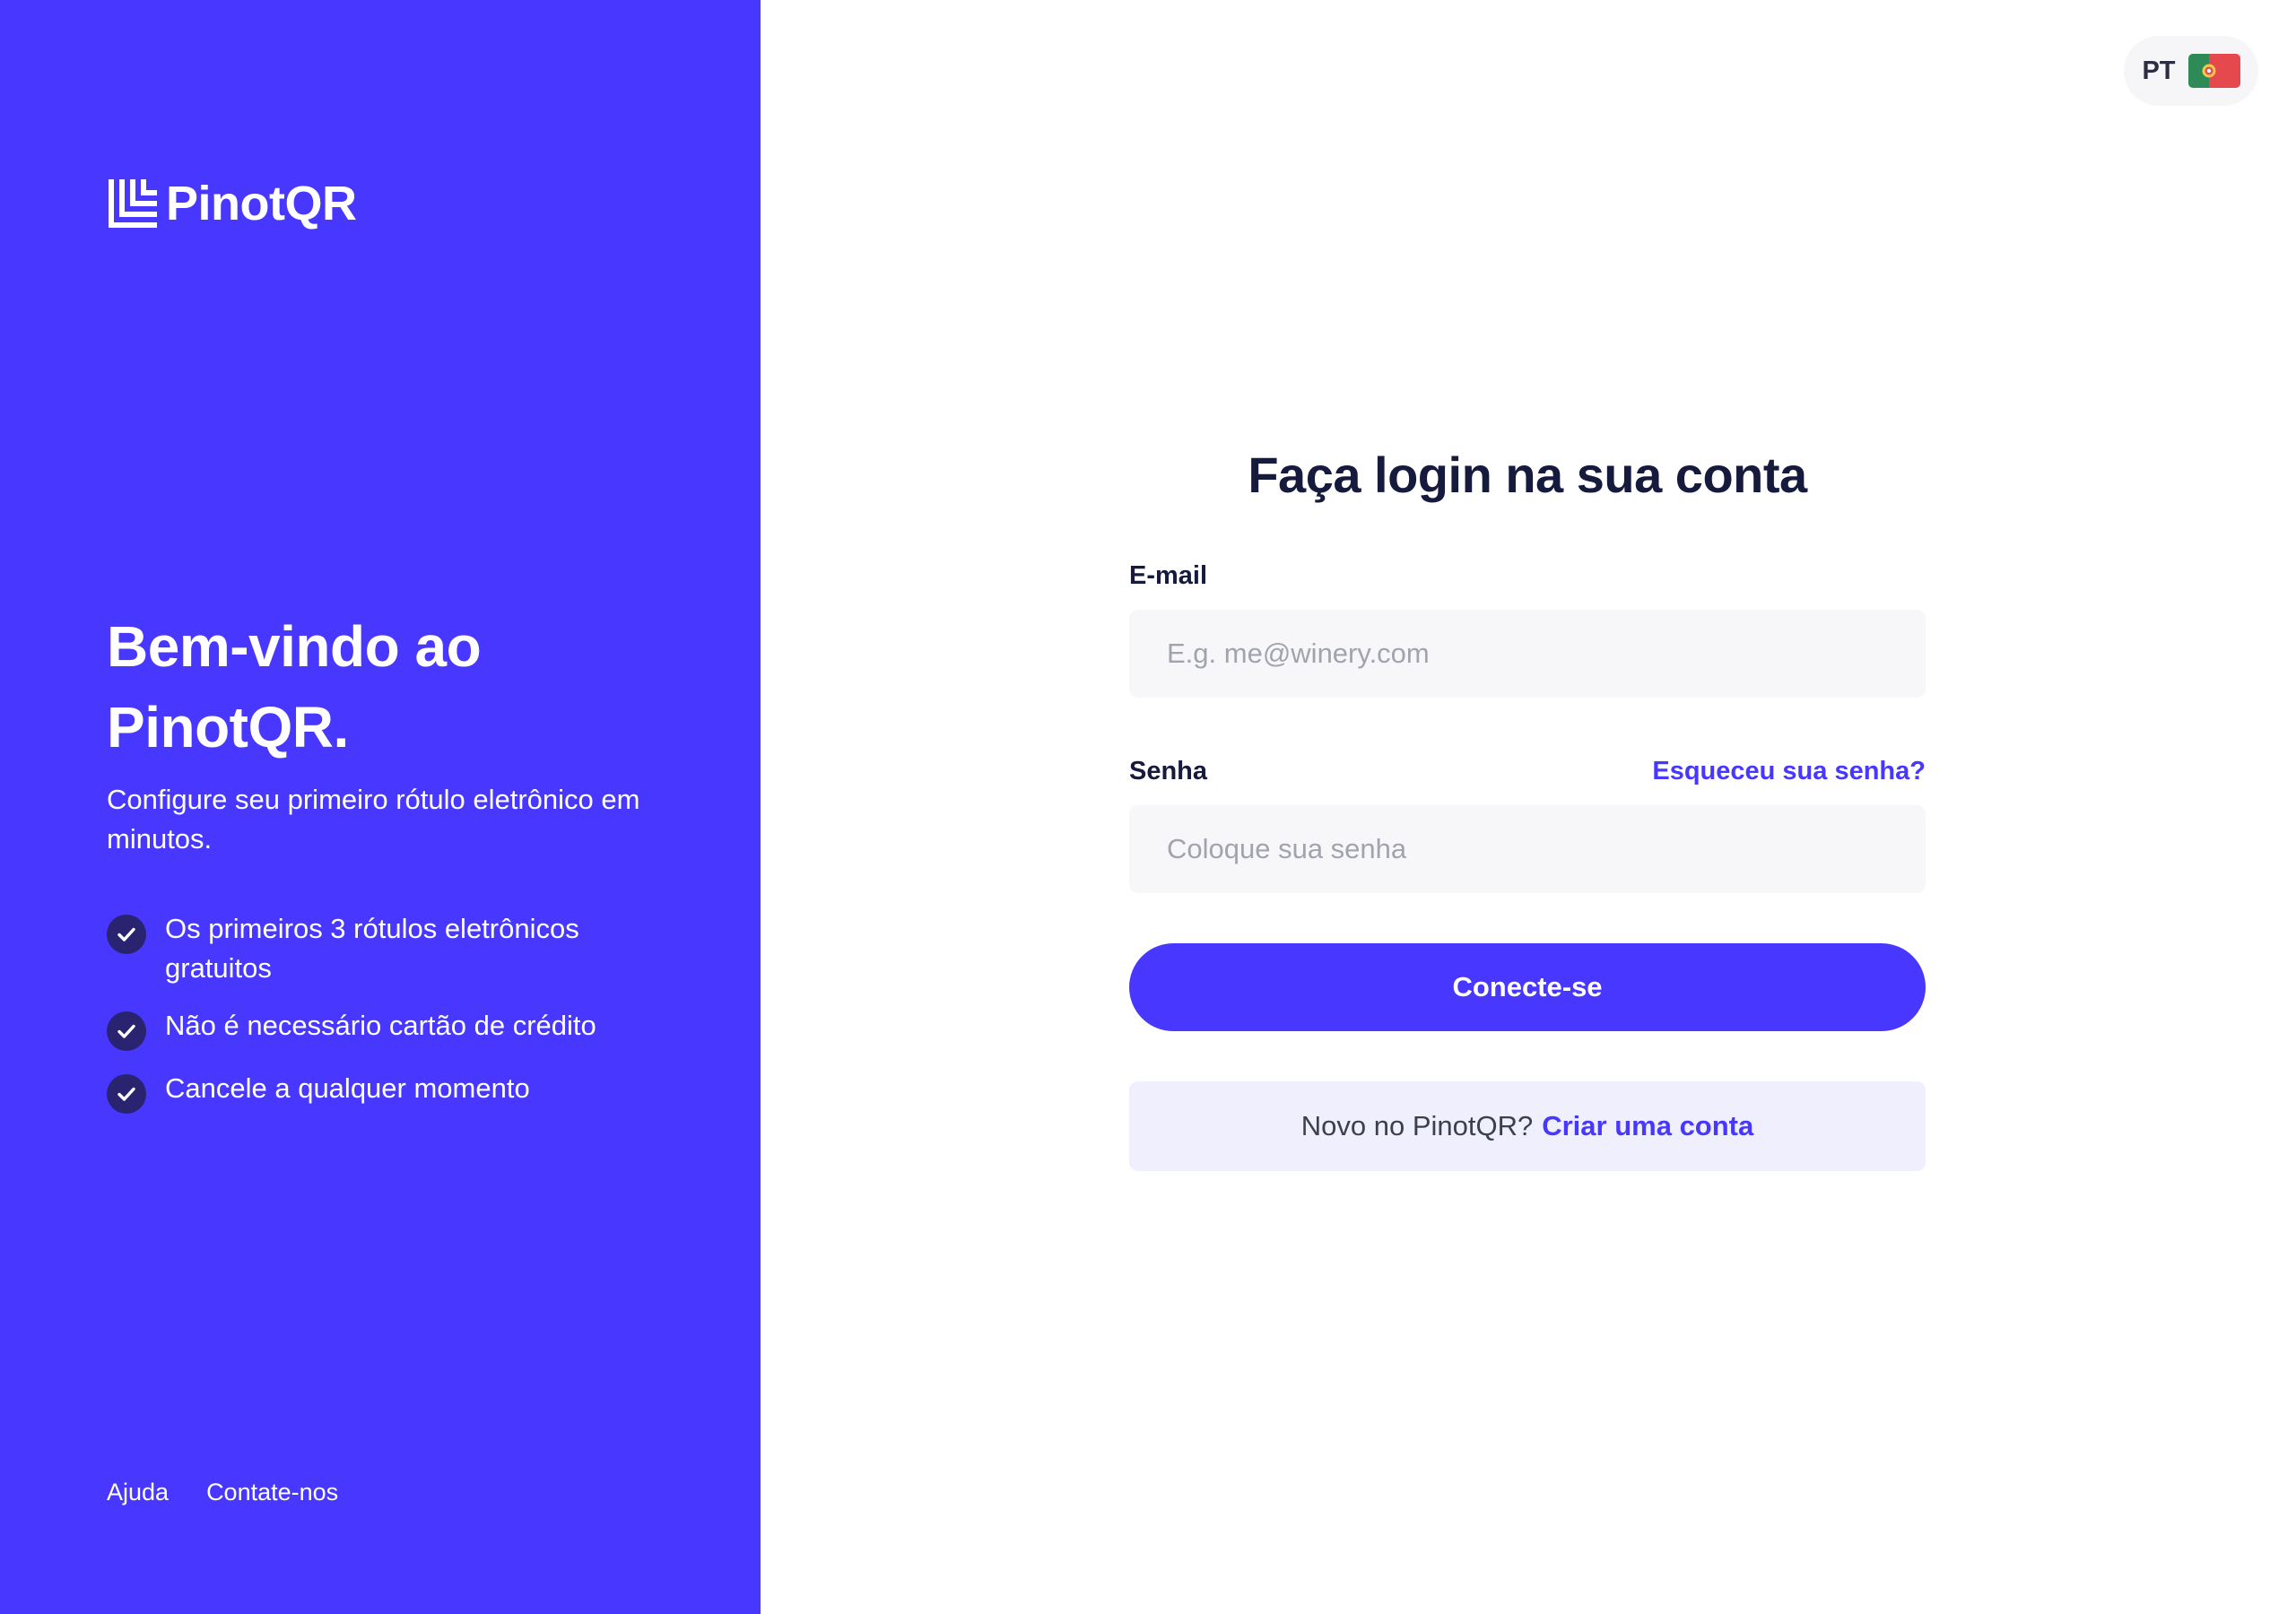 This screenshot has height=1614, width=2296. I want to click on contact-link: Contate-nos, so click(272, 1492).